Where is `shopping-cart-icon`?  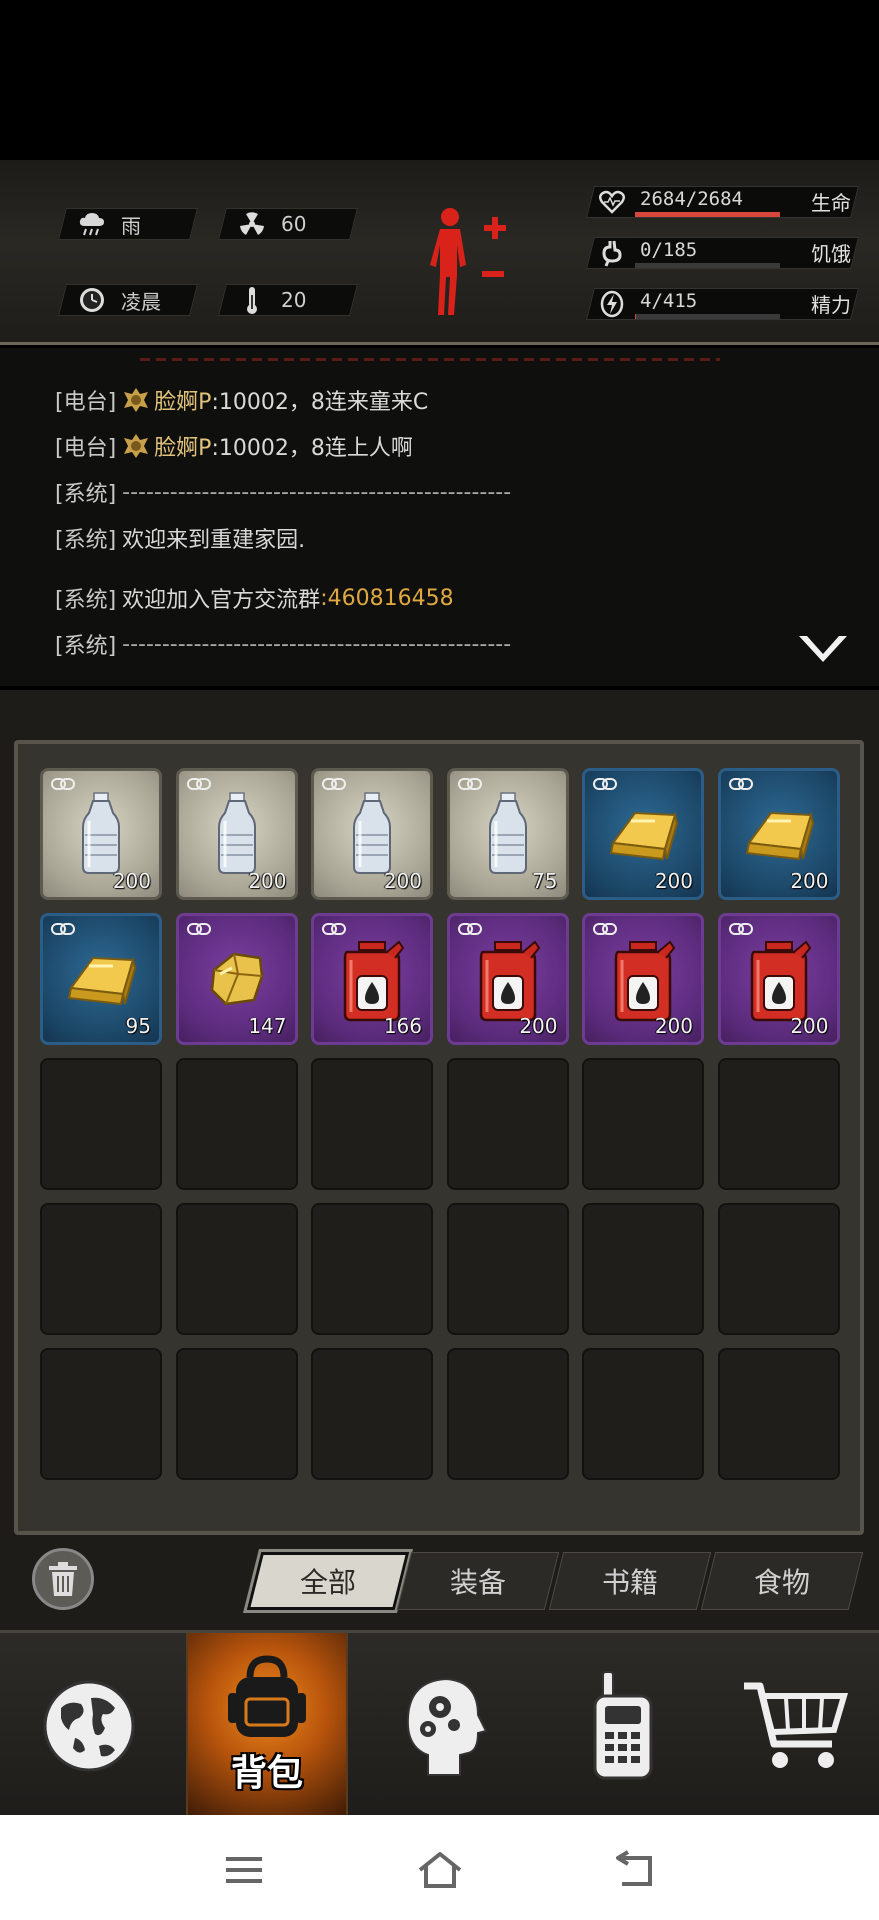 shopping-cart-icon is located at coordinates (796, 1725).